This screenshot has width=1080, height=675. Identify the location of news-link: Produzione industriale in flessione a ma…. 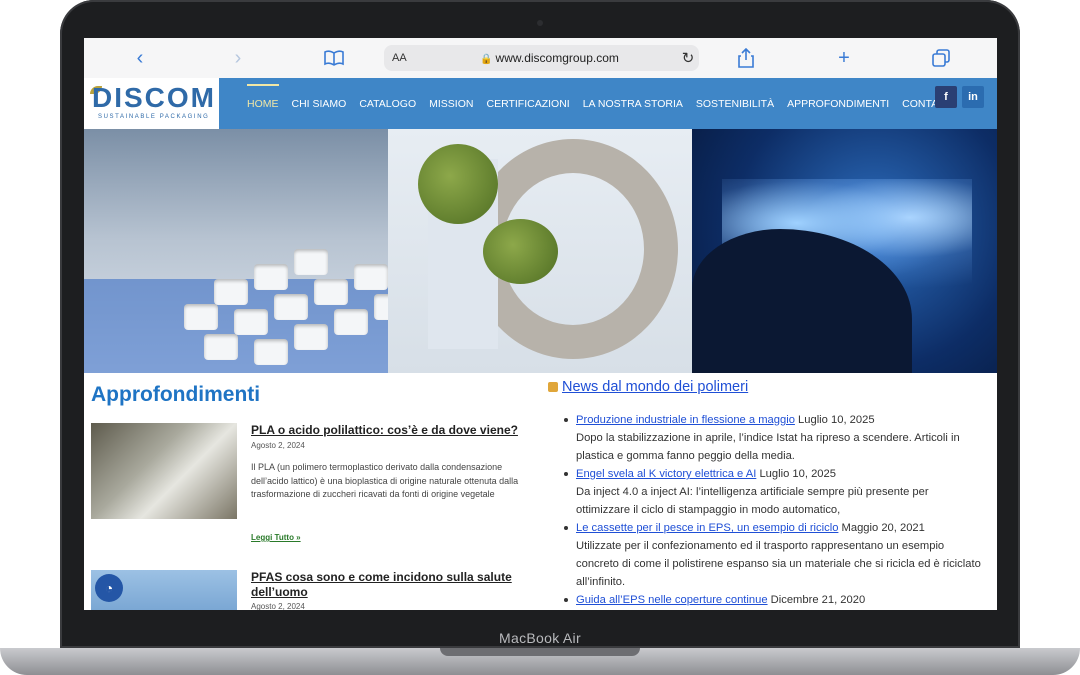
(685, 420).